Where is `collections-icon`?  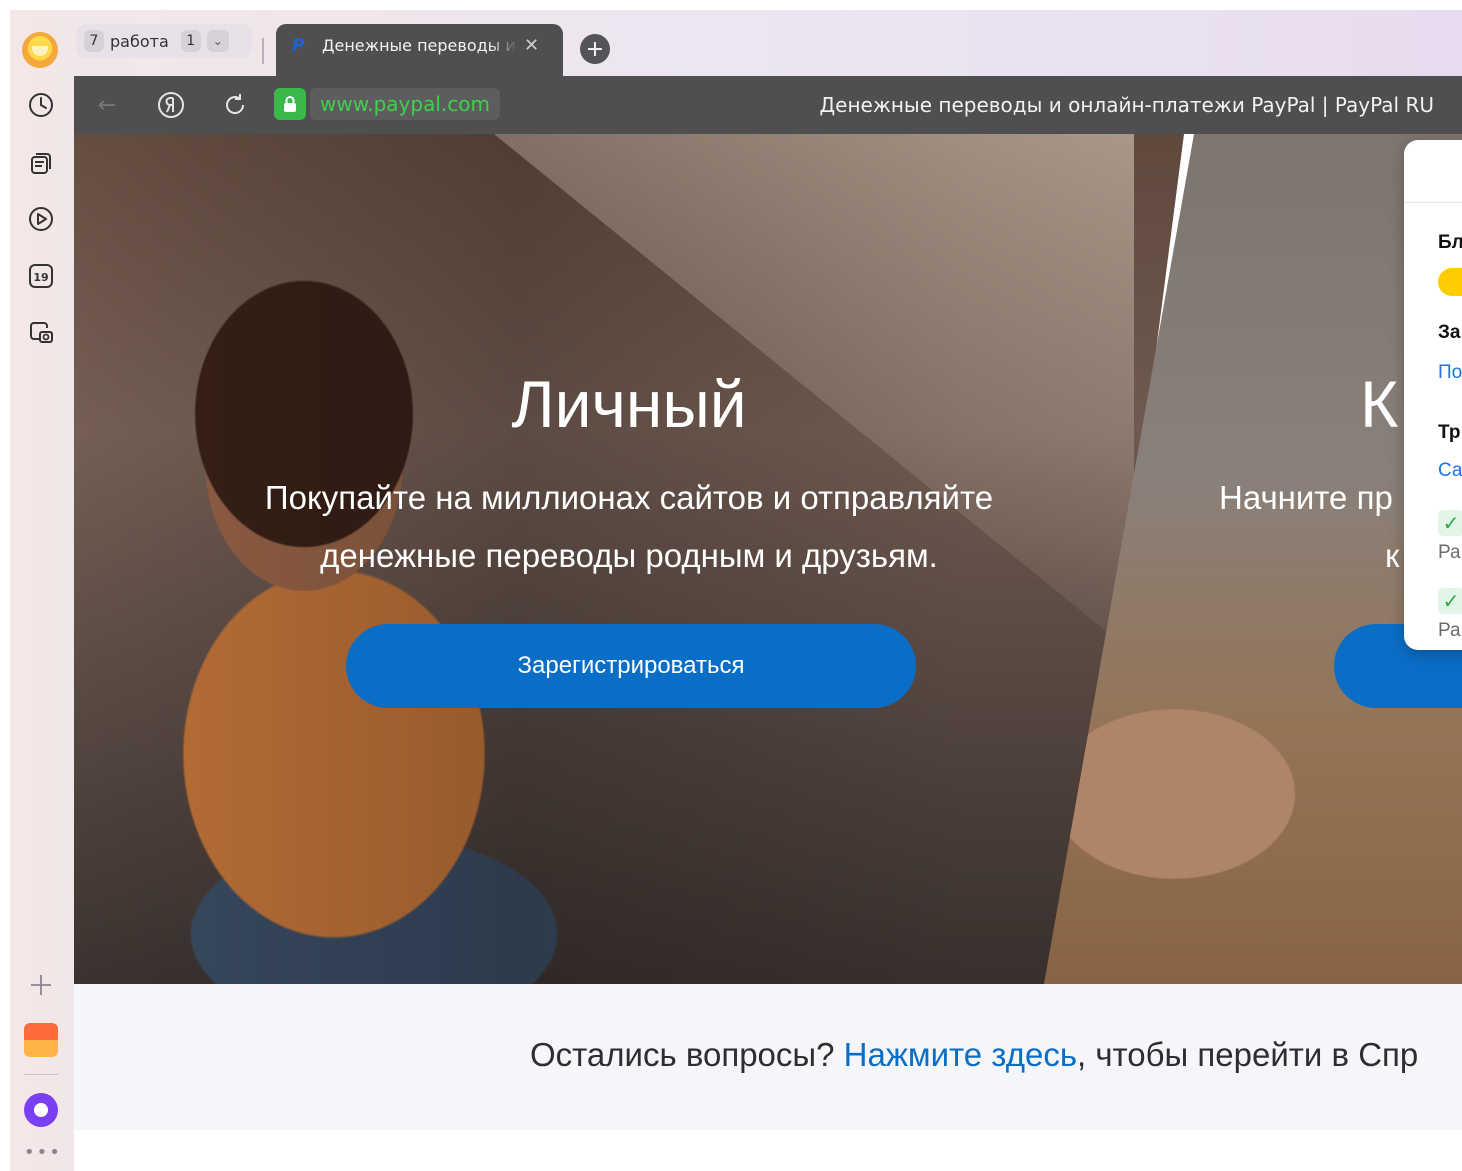 collections-icon is located at coordinates (41, 163).